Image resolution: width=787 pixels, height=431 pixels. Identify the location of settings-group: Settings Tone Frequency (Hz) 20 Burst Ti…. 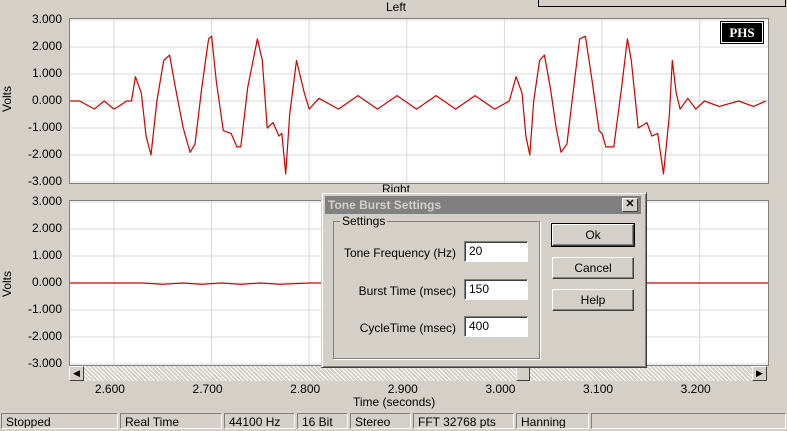
(436, 286).